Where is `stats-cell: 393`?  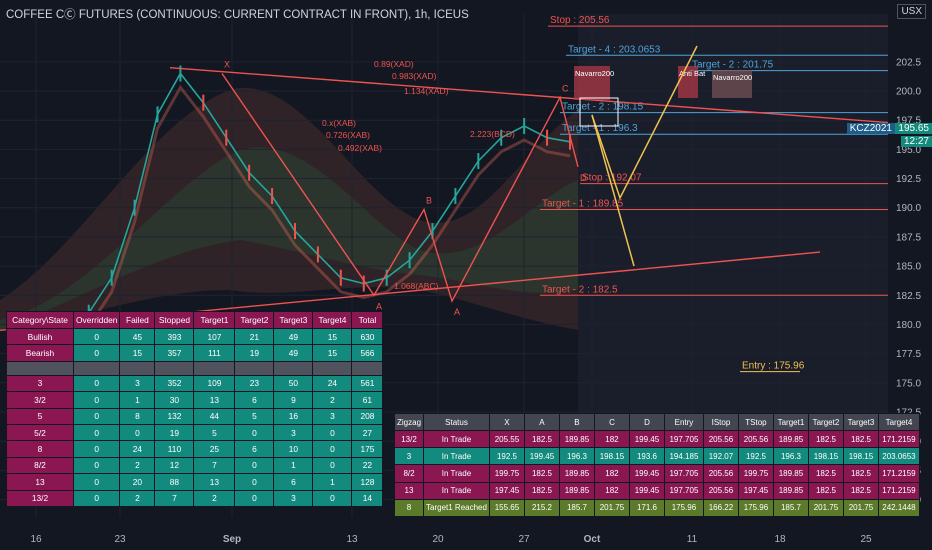 stats-cell: 393 is located at coordinates (174, 336).